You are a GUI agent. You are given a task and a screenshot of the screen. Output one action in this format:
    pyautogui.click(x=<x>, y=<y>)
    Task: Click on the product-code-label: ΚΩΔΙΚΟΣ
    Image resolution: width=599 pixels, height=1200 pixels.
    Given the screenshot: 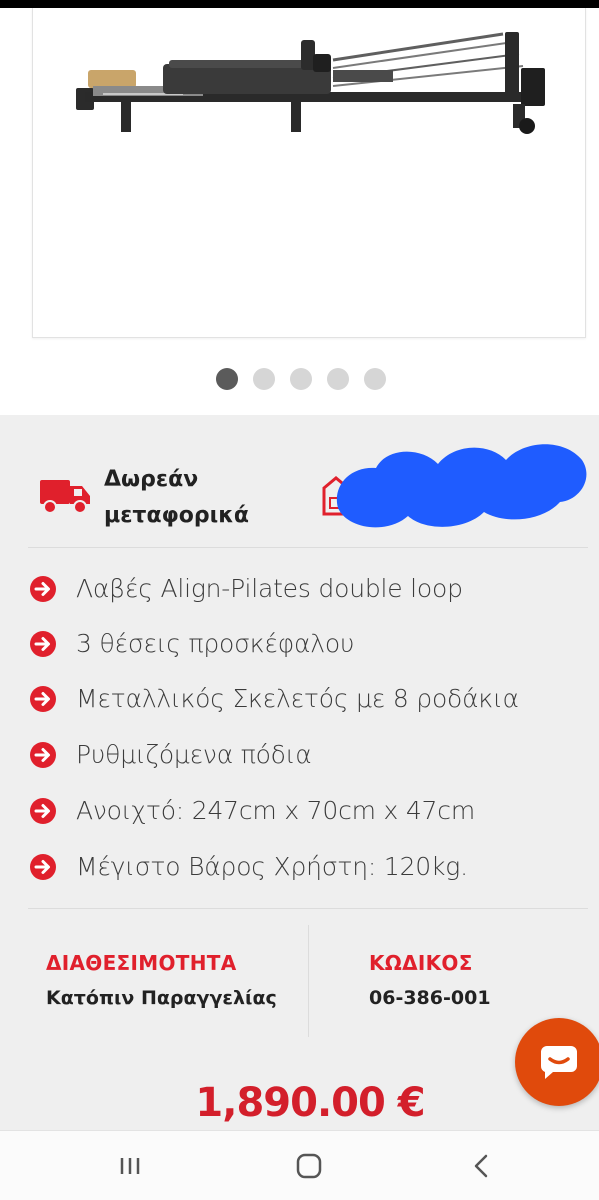 What is the action you would take?
    pyautogui.click(x=421, y=963)
    